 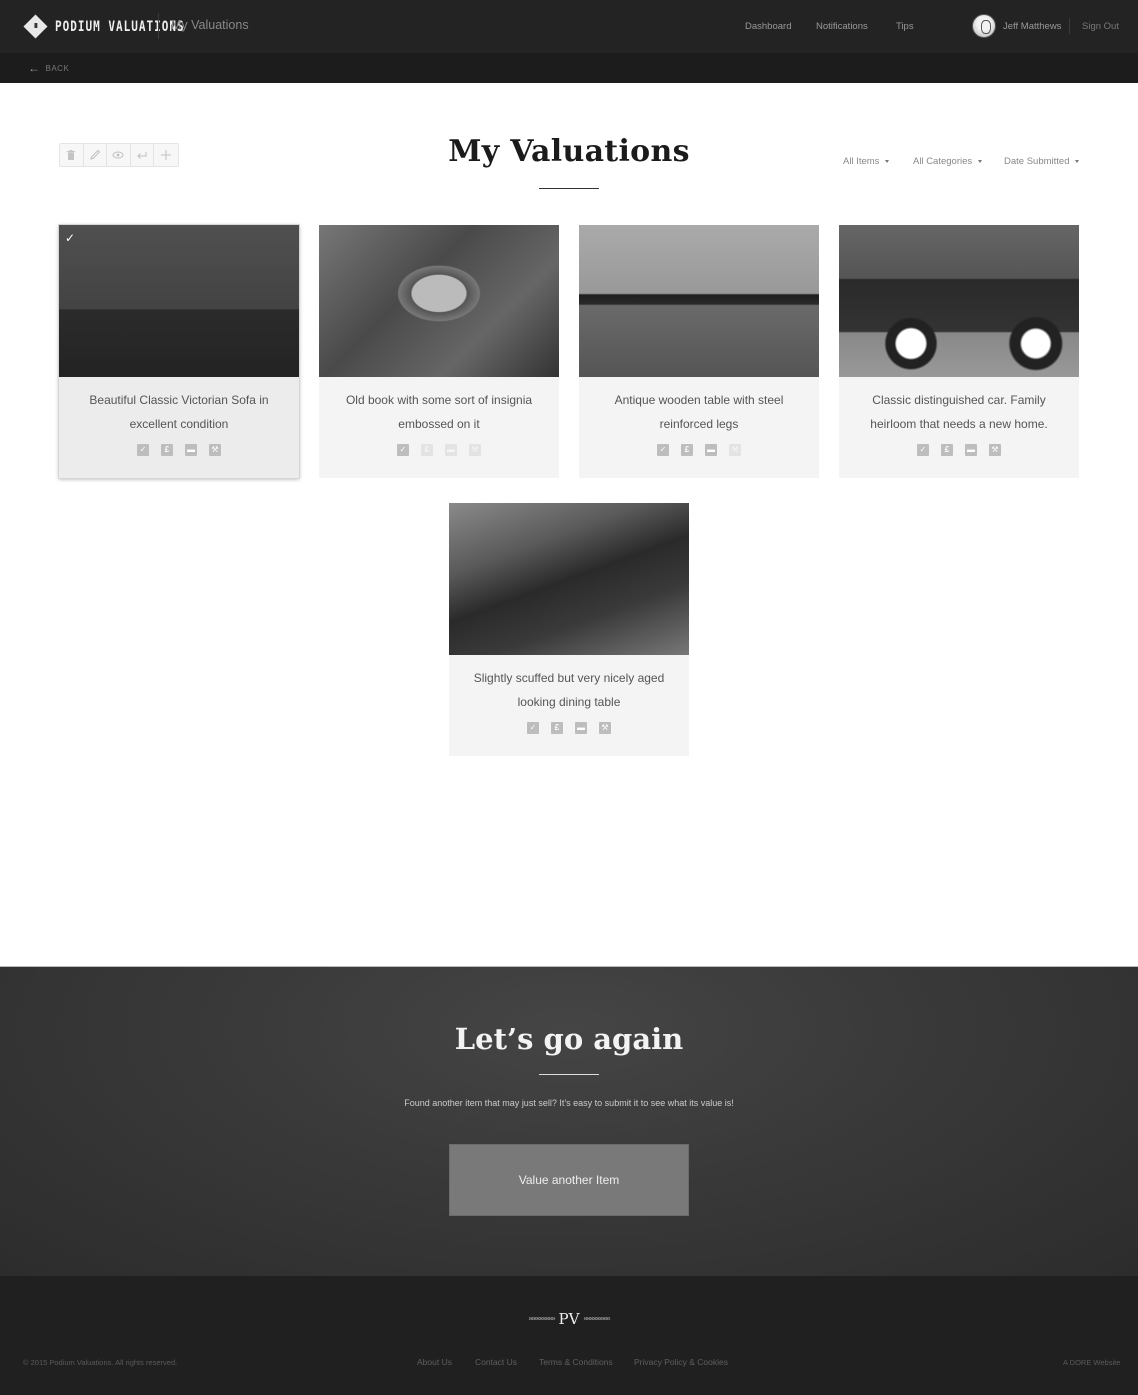 I want to click on footer-logo: »»»»»»»»» PV «««««««««, so click(x=569, y=1319).